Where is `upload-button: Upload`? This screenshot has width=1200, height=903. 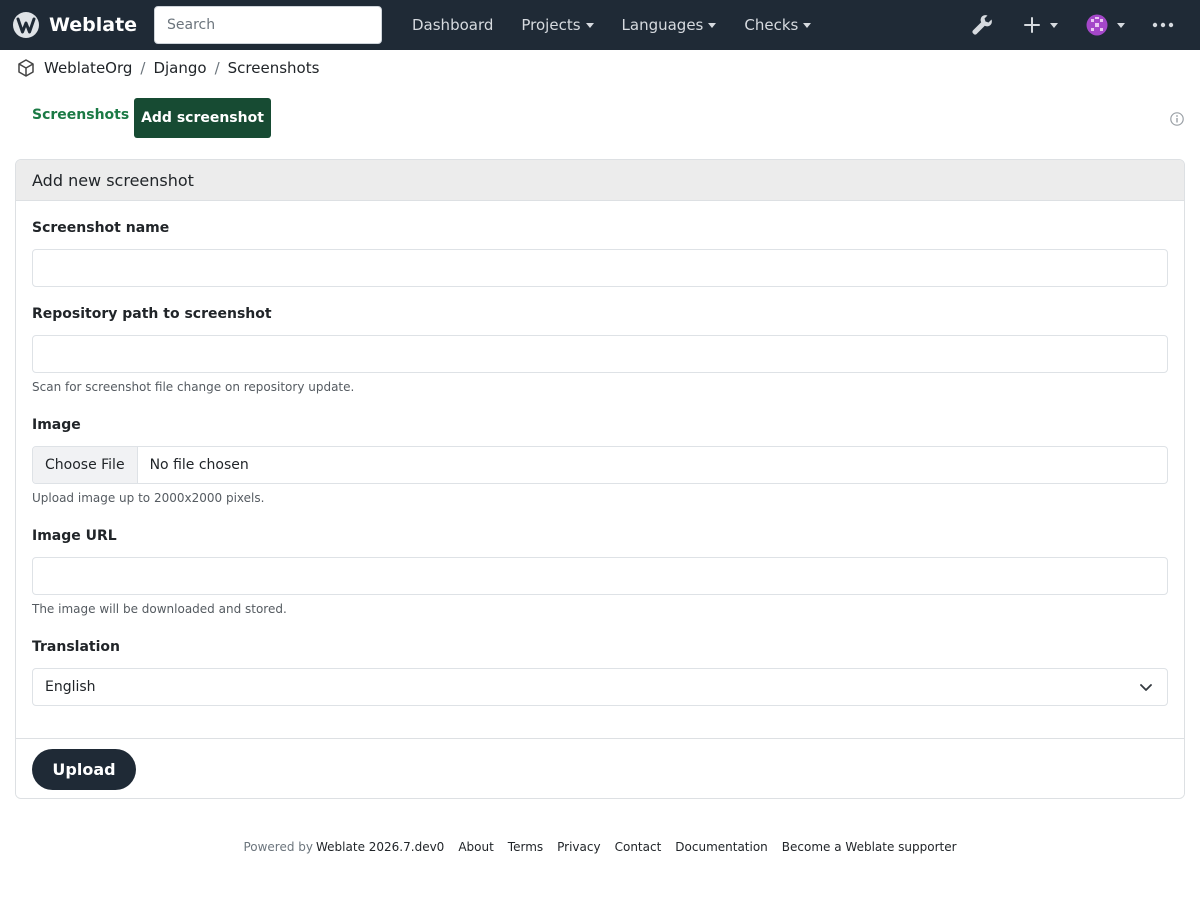 upload-button: Upload is located at coordinates (84, 769).